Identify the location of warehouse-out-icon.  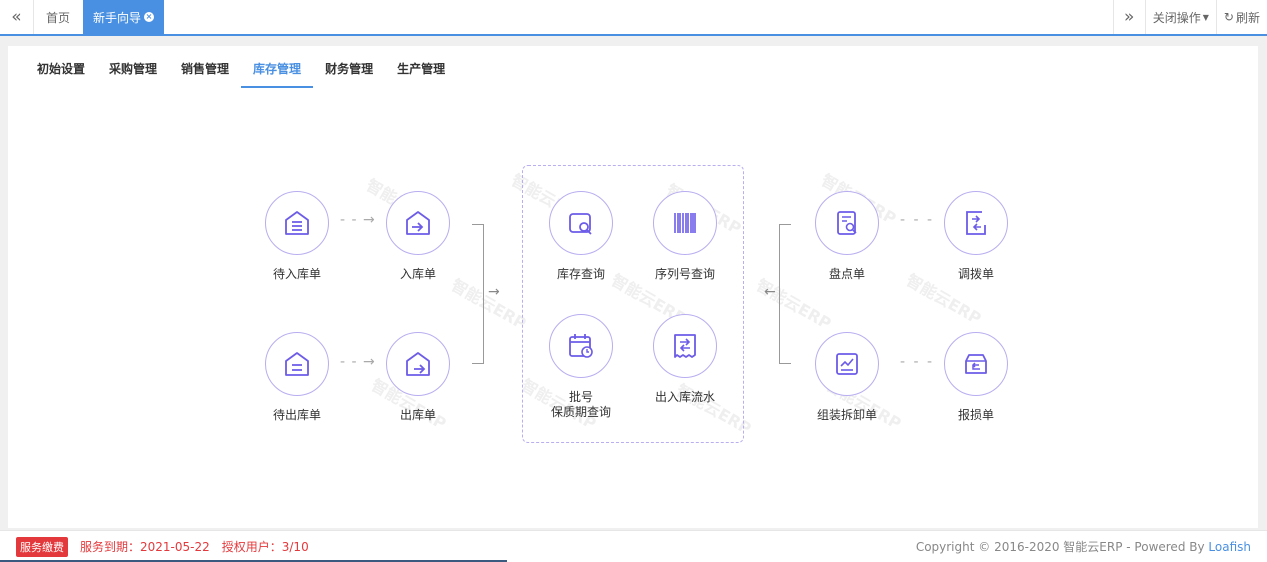
(418, 364).